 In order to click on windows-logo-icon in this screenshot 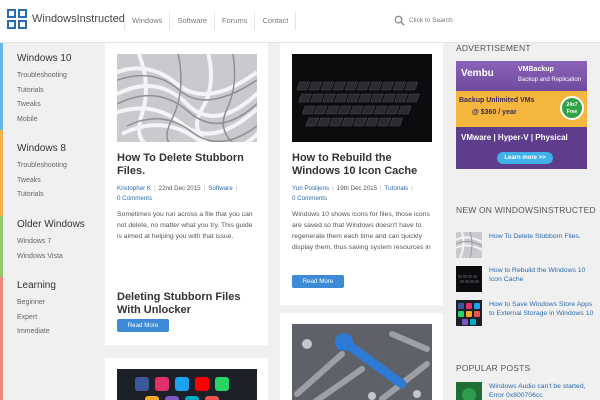, I will do `click(17, 19)`.